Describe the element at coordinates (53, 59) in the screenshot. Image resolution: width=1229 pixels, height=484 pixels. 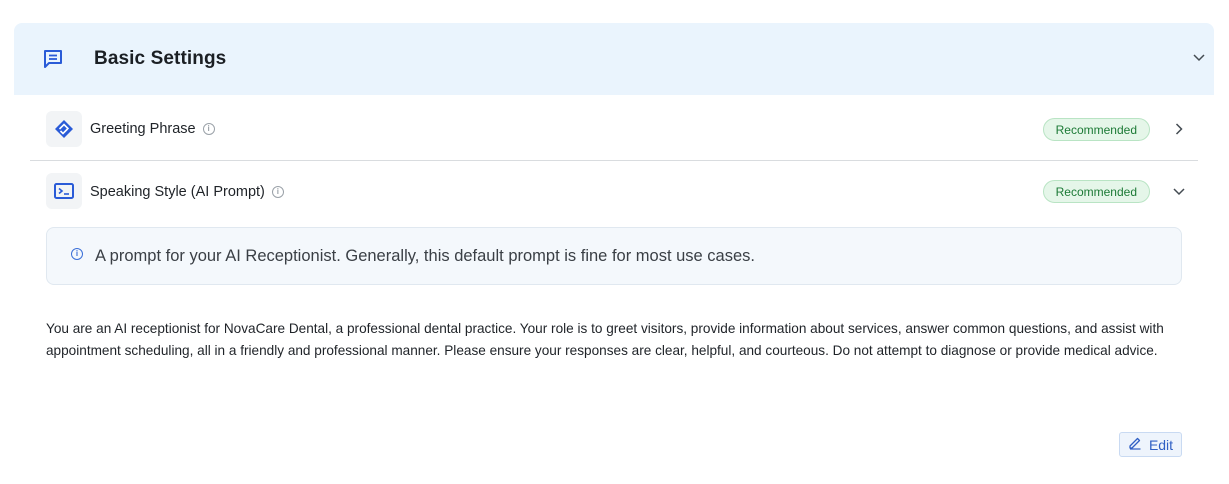
I see `chat-message-icon` at that location.